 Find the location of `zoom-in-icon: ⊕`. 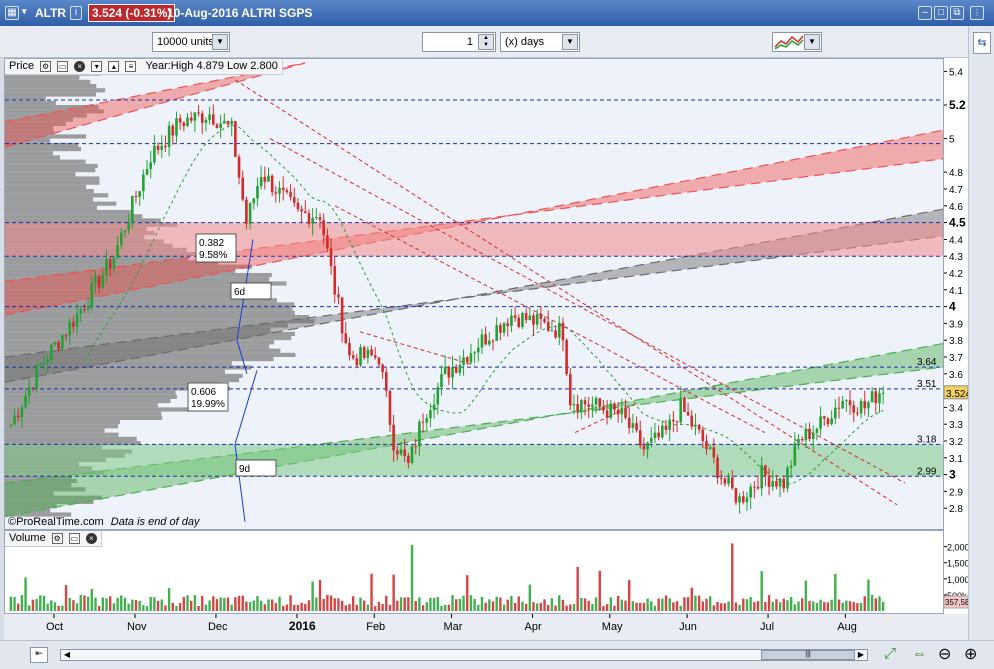

zoom-in-icon: ⊕ is located at coordinates (970, 654).